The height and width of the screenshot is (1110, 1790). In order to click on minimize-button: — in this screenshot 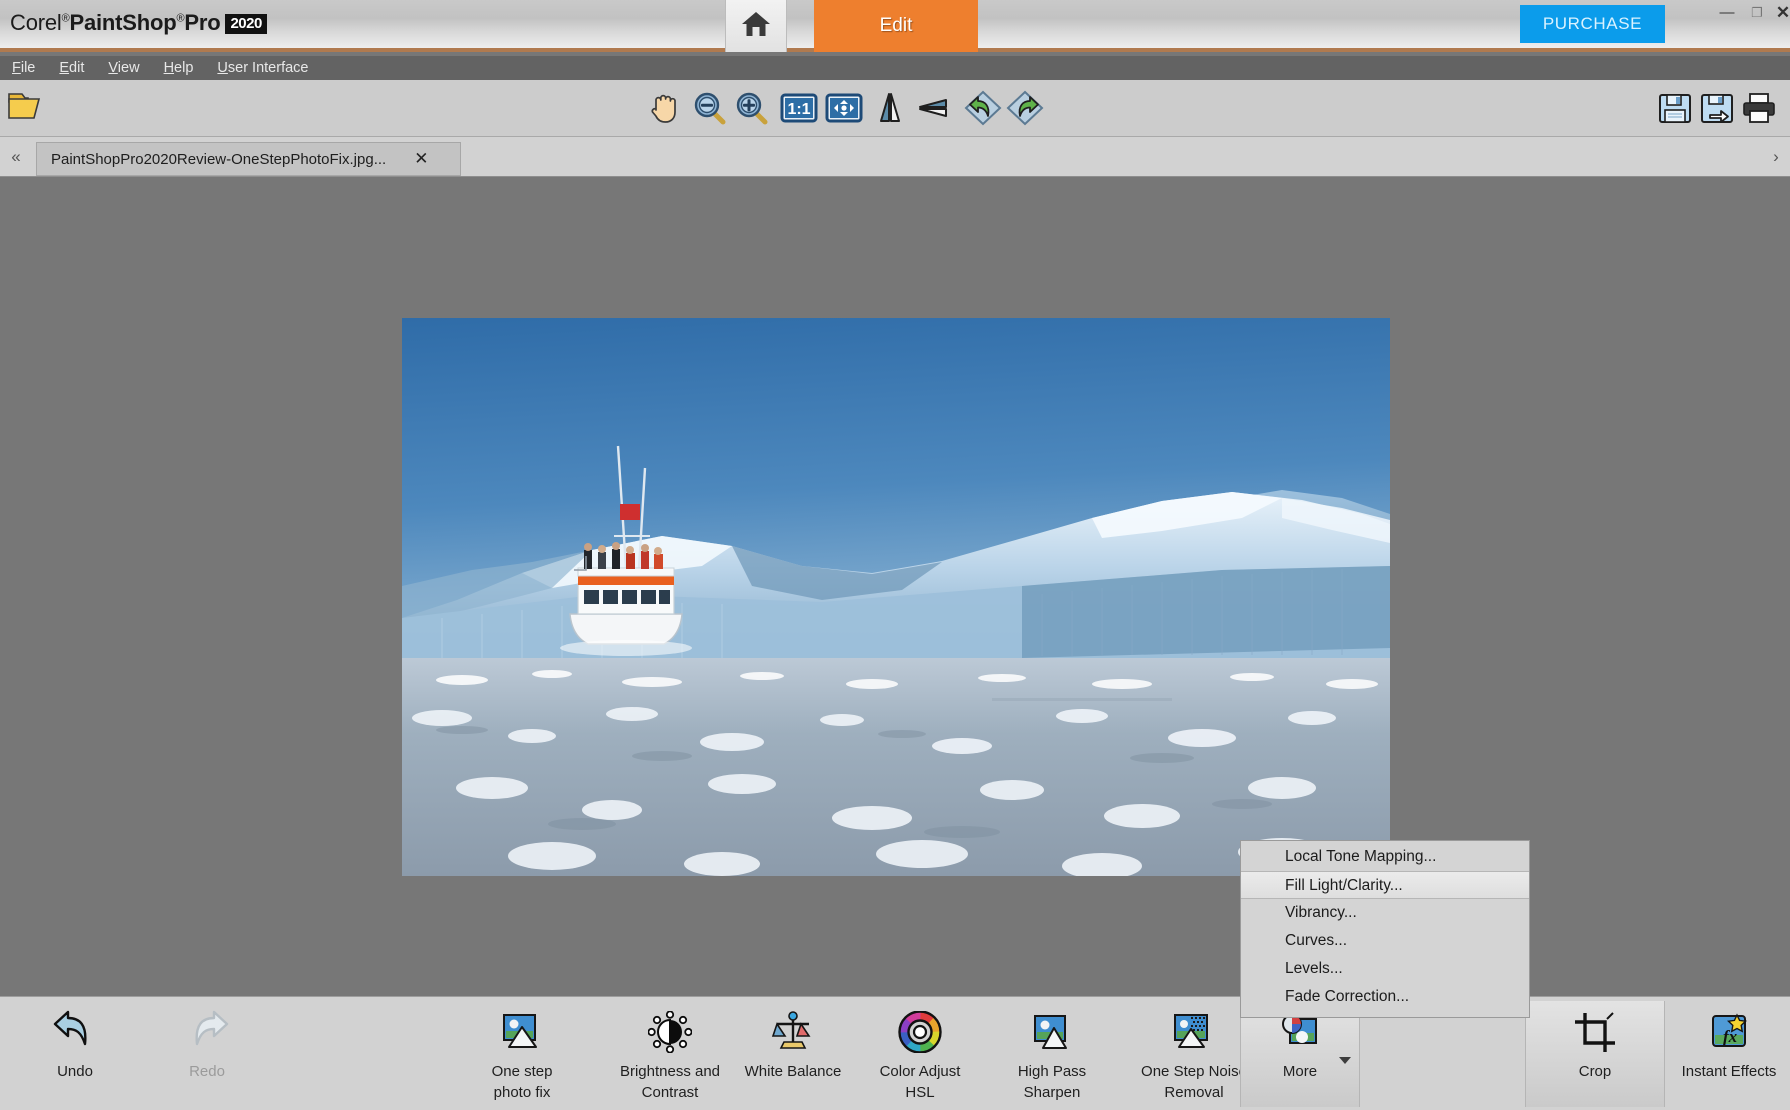, I will do `click(1727, 13)`.